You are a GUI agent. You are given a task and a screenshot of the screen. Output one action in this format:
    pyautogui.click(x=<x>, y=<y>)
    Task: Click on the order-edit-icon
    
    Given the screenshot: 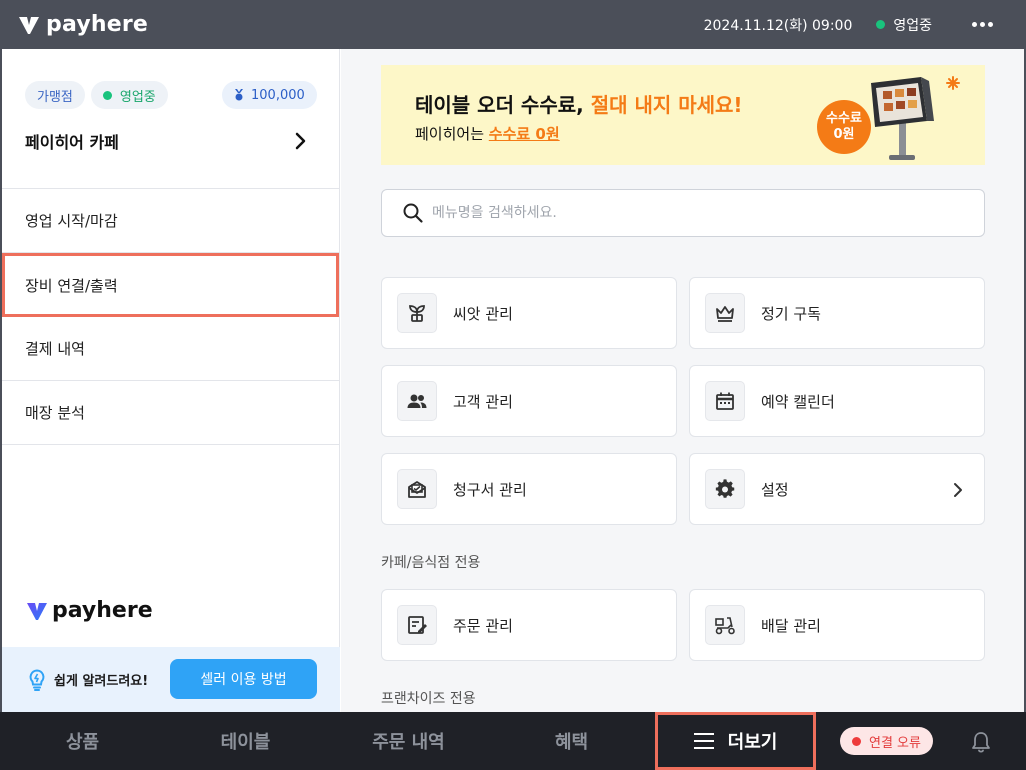 What is the action you would take?
    pyautogui.click(x=417, y=625)
    